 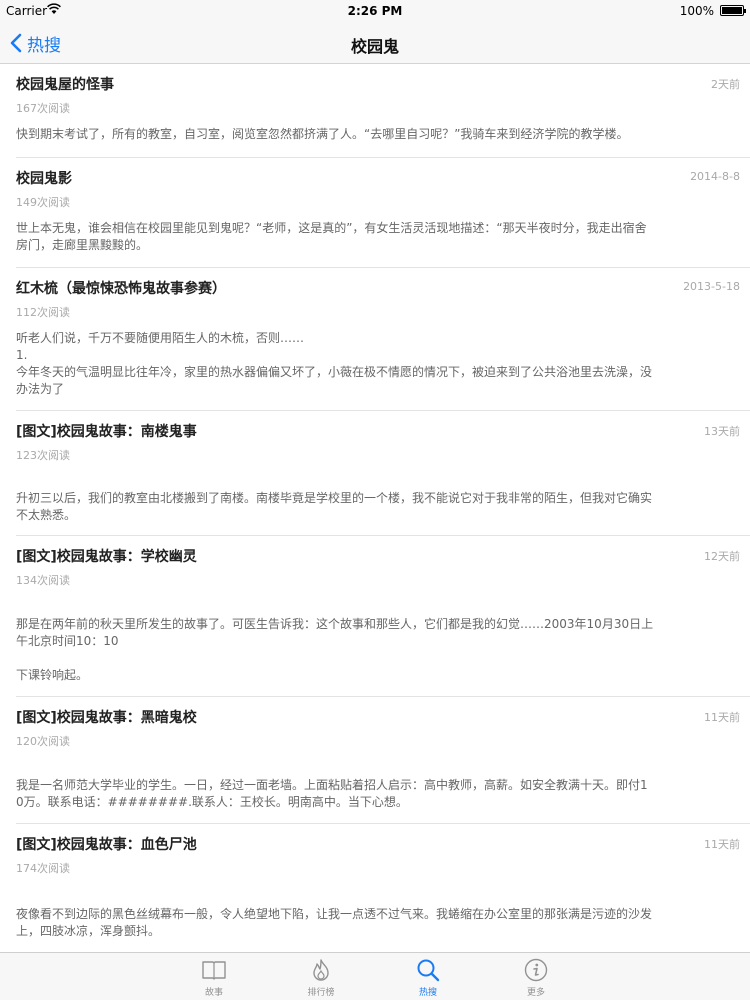 I want to click on story-date: 2天前, so click(x=725, y=84).